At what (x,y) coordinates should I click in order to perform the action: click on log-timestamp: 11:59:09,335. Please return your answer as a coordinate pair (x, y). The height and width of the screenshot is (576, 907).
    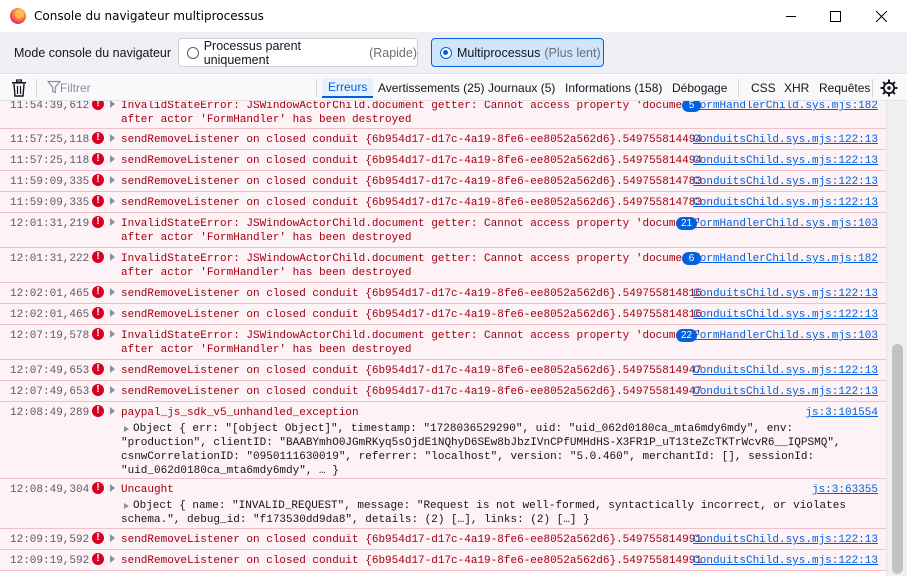
    Looking at the image, I should click on (50, 182).